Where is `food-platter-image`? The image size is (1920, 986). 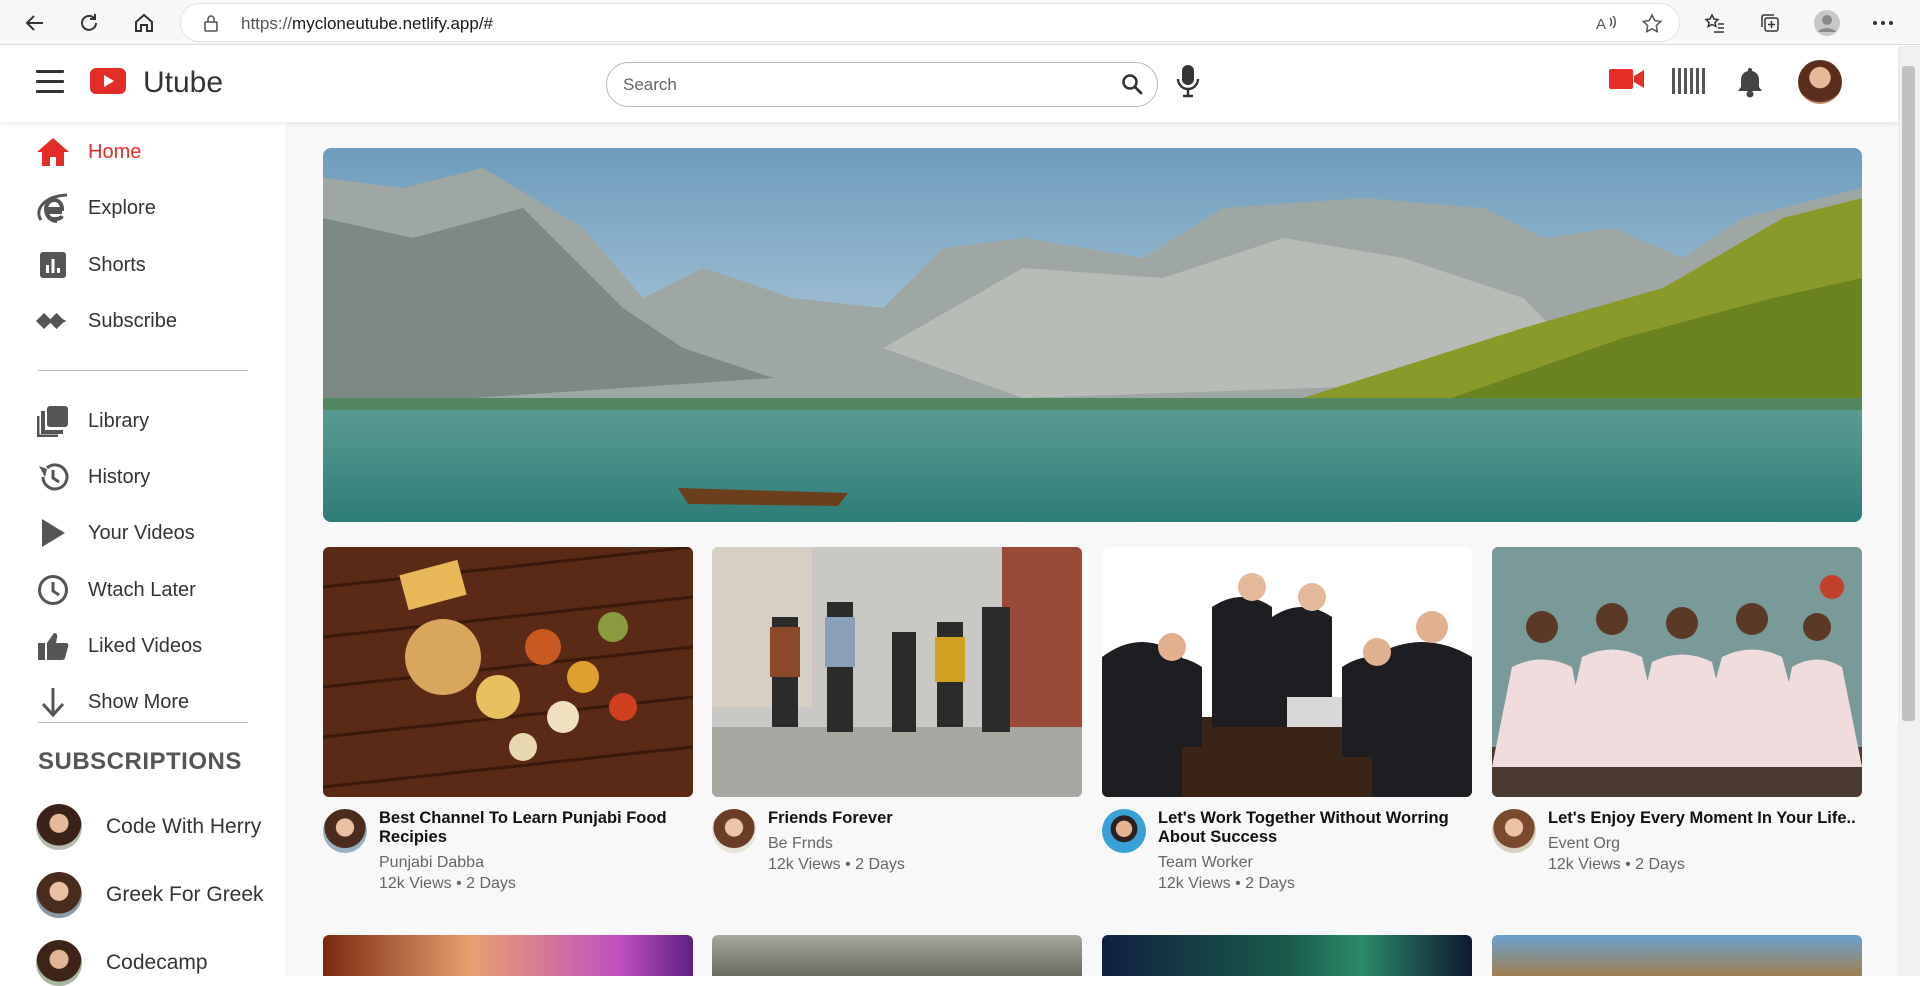 food-platter-image is located at coordinates (508, 672).